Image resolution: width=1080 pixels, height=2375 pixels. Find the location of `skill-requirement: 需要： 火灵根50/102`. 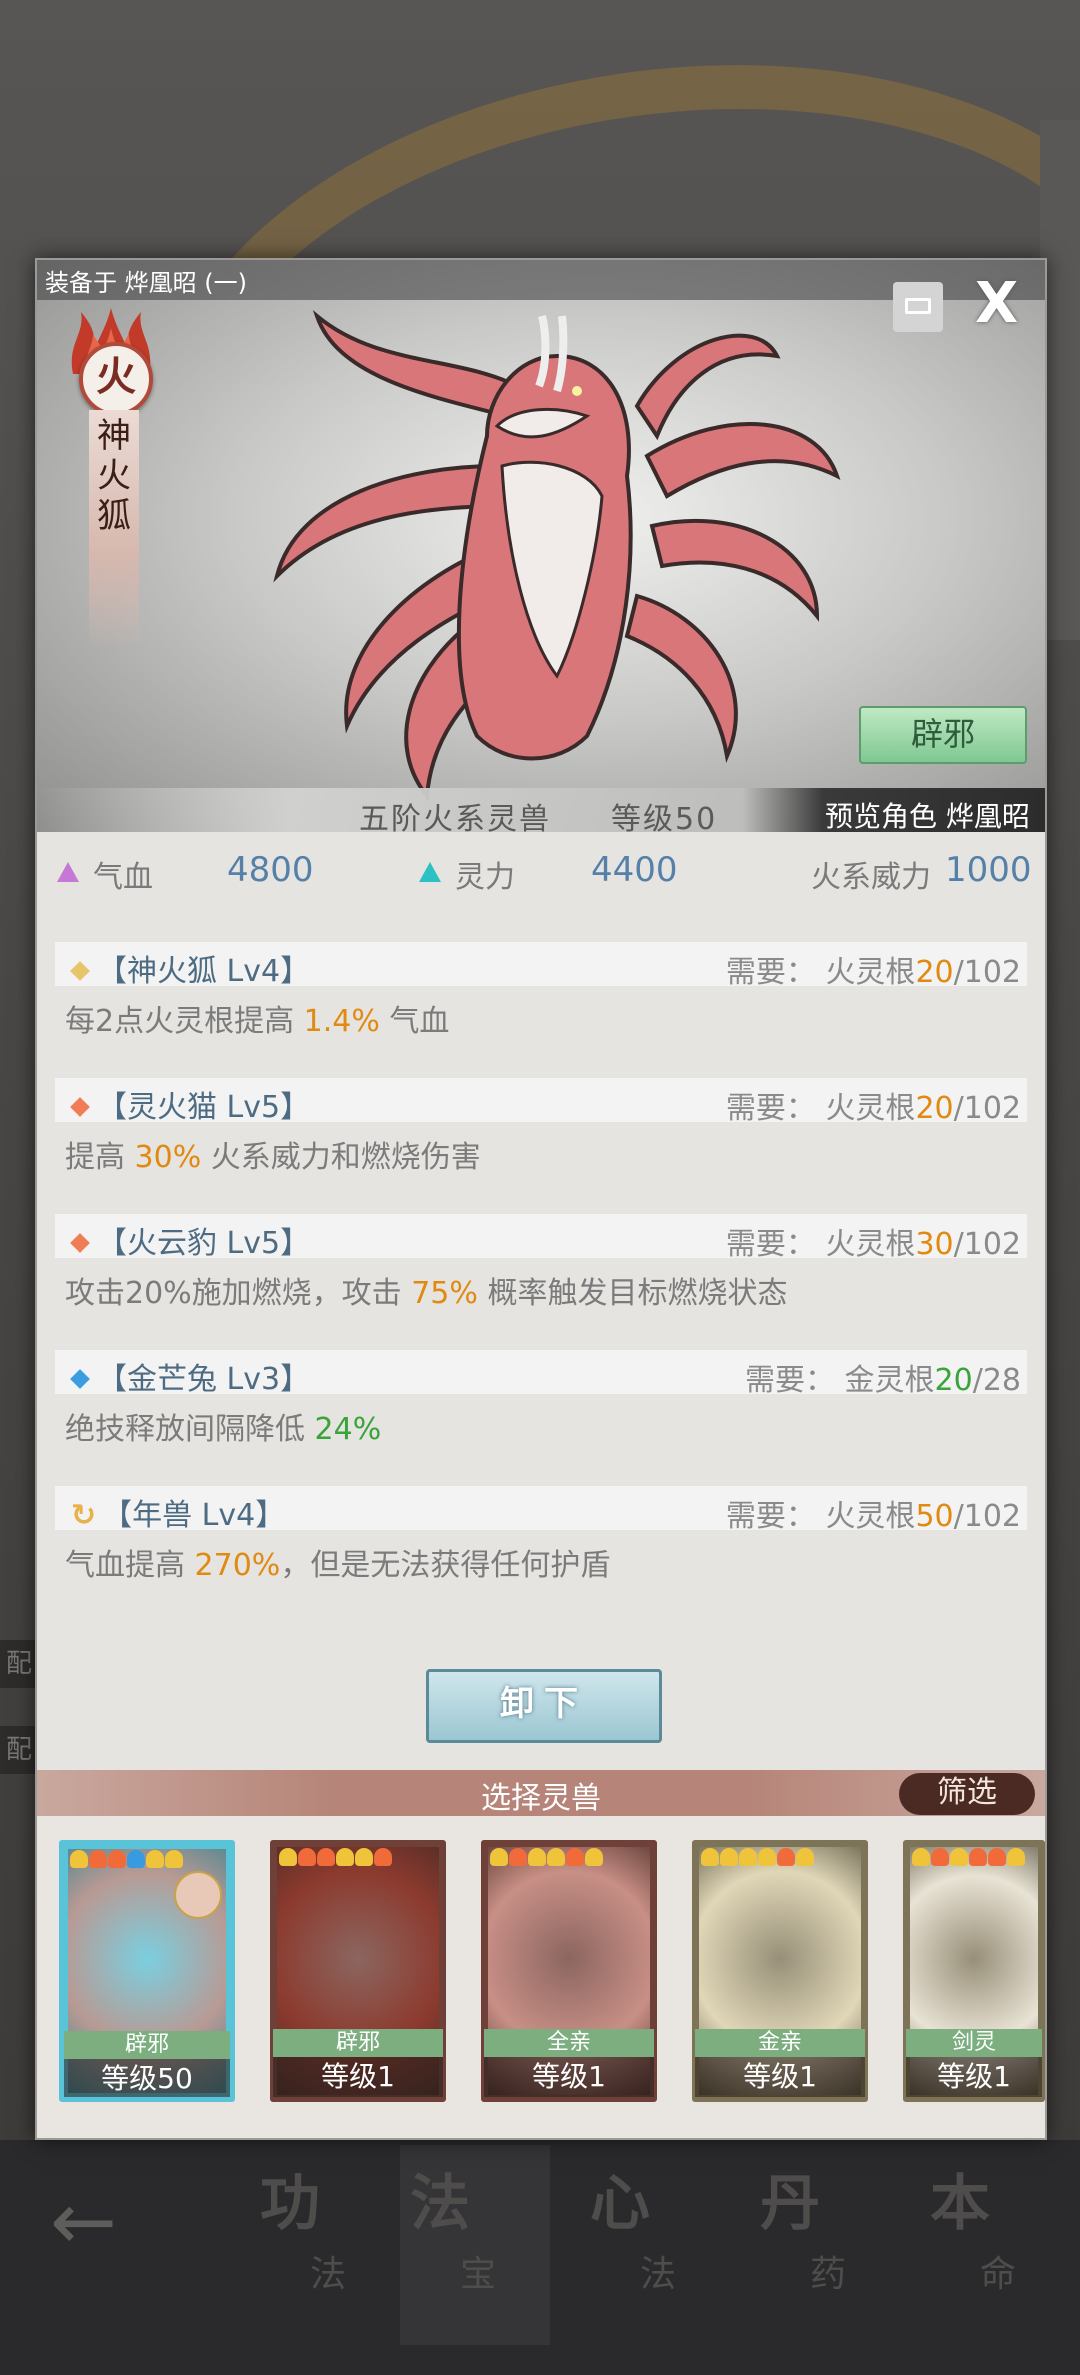

skill-requirement: 需要： 火灵根50/102 is located at coordinates (873, 1513).